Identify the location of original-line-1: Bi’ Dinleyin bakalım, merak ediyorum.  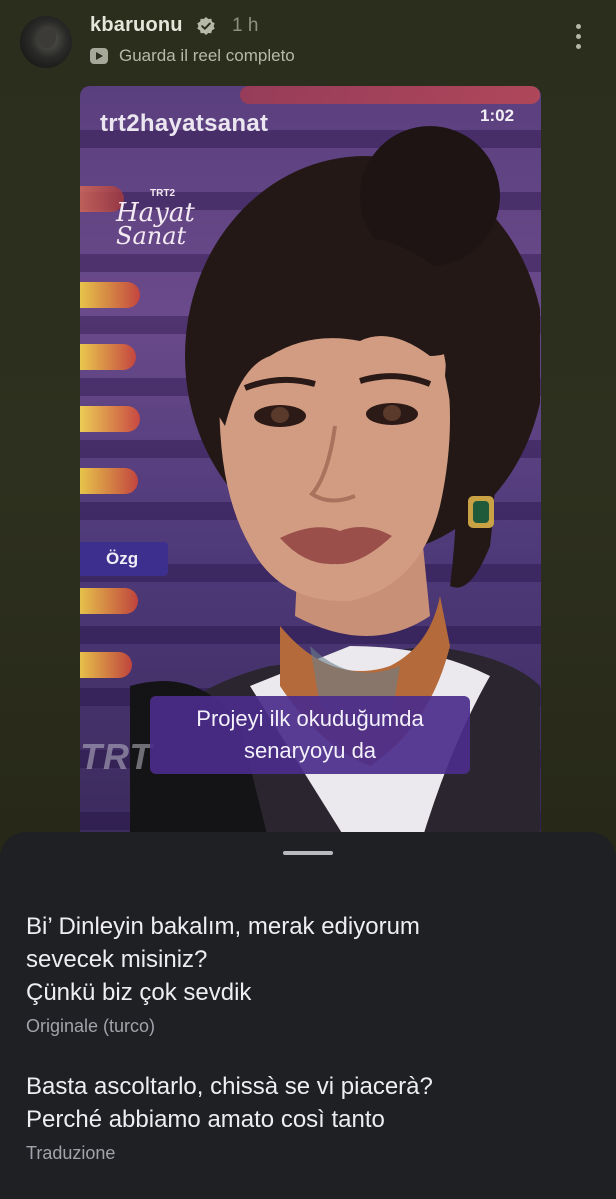
(223, 926).